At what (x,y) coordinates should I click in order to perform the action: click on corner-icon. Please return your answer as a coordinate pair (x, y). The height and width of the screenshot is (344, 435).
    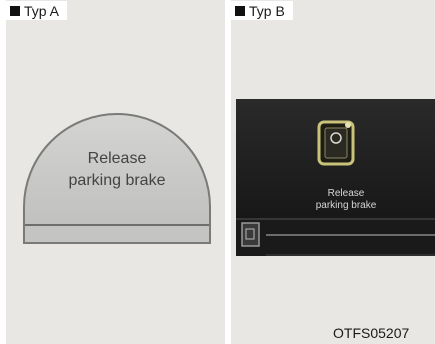
    Looking at the image, I should click on (250, 234).